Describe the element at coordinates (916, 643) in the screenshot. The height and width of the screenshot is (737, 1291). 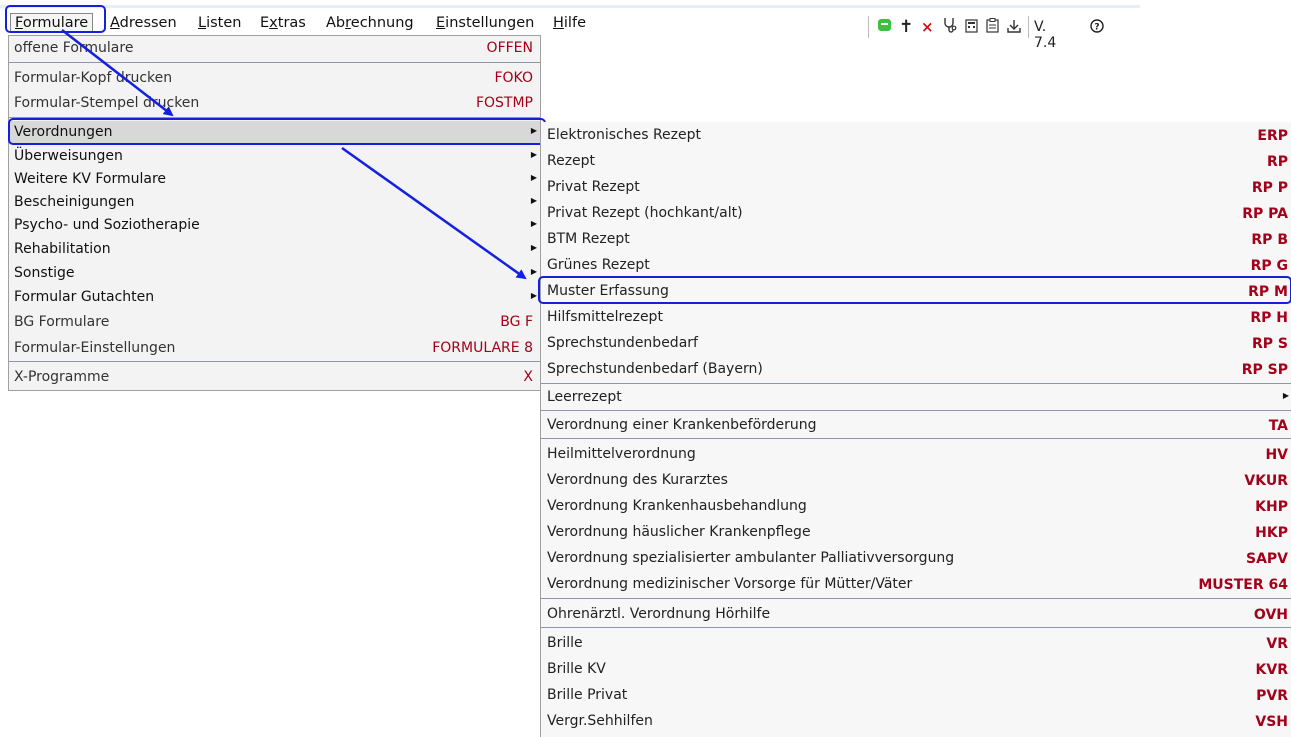
I see `submenu-item-vr: Brille VR` at that location.